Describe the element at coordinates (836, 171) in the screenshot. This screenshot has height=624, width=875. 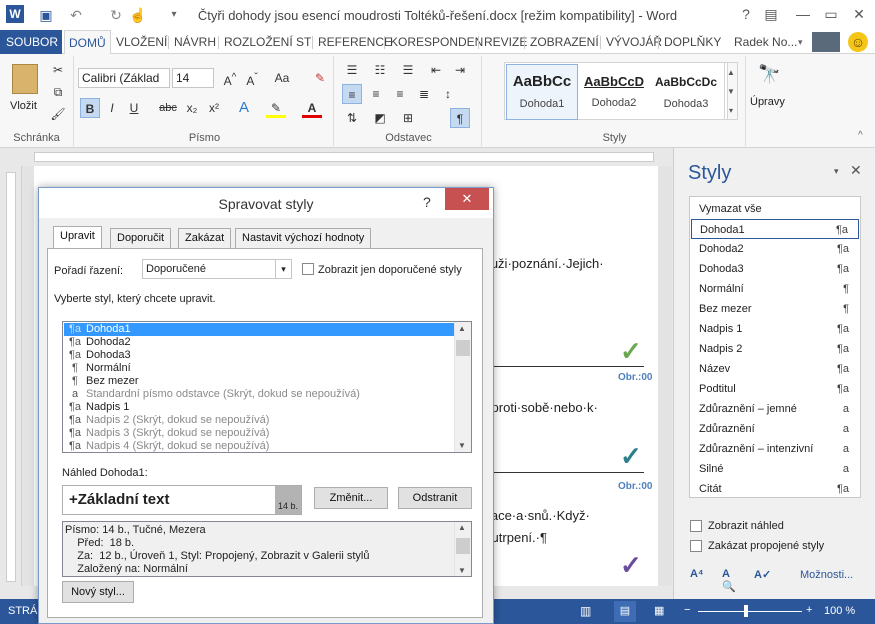
I see `pane-menu-icon: ▾` at that location.